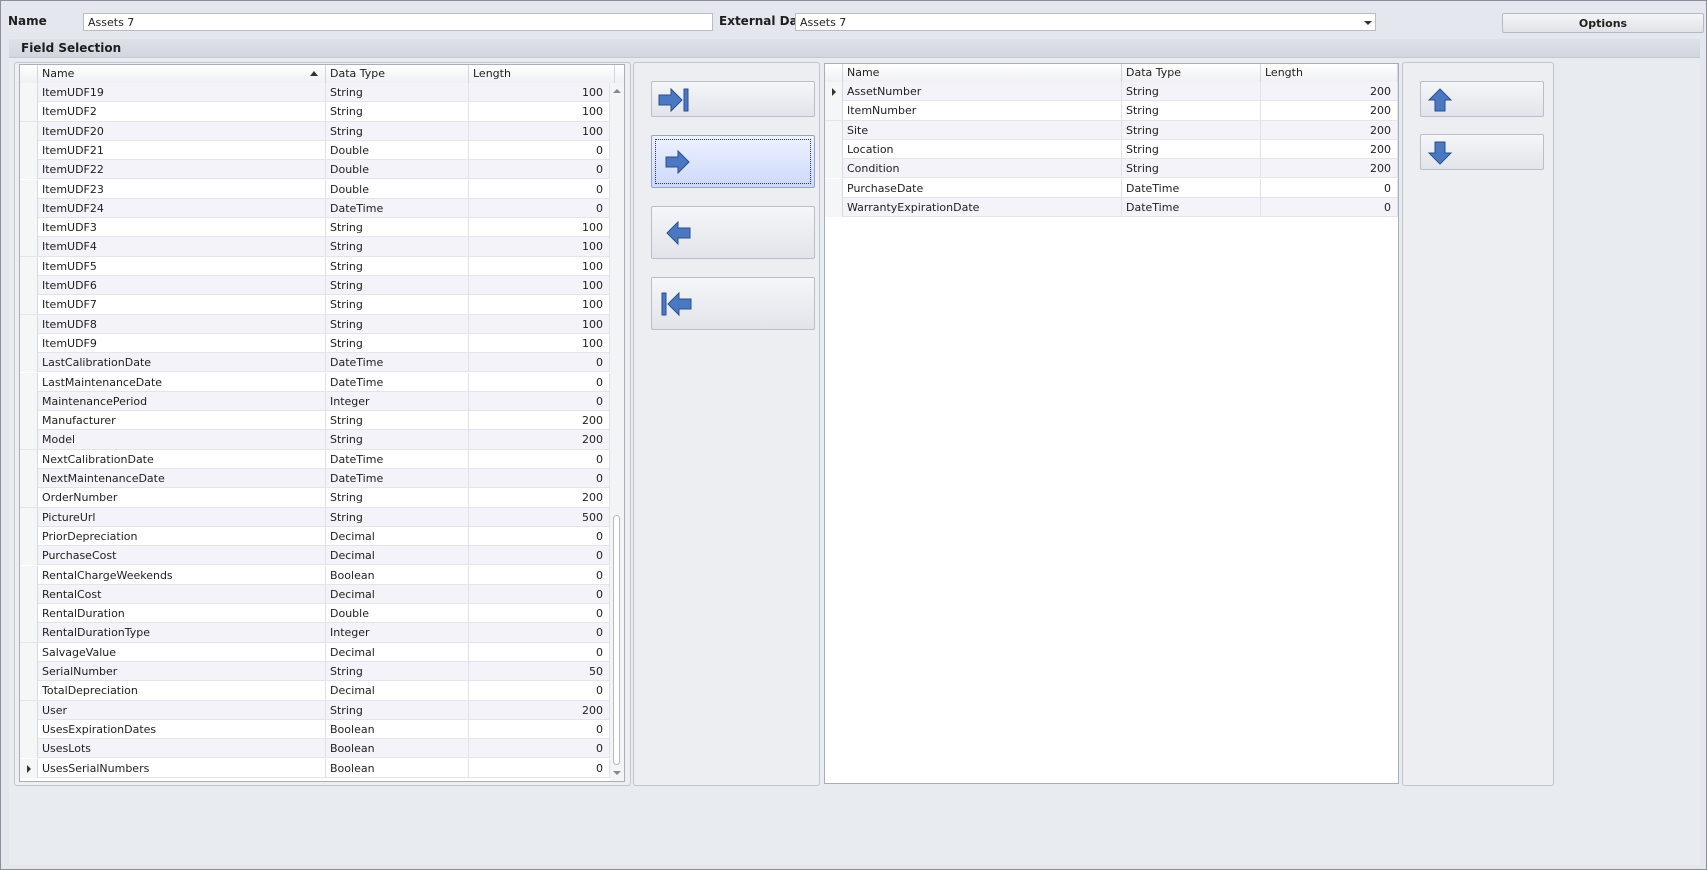  Describe the element at coordinates (322, 768) in the screenshot. I see `table-row: UsesSerialNumbers Boolean 0` at that location.